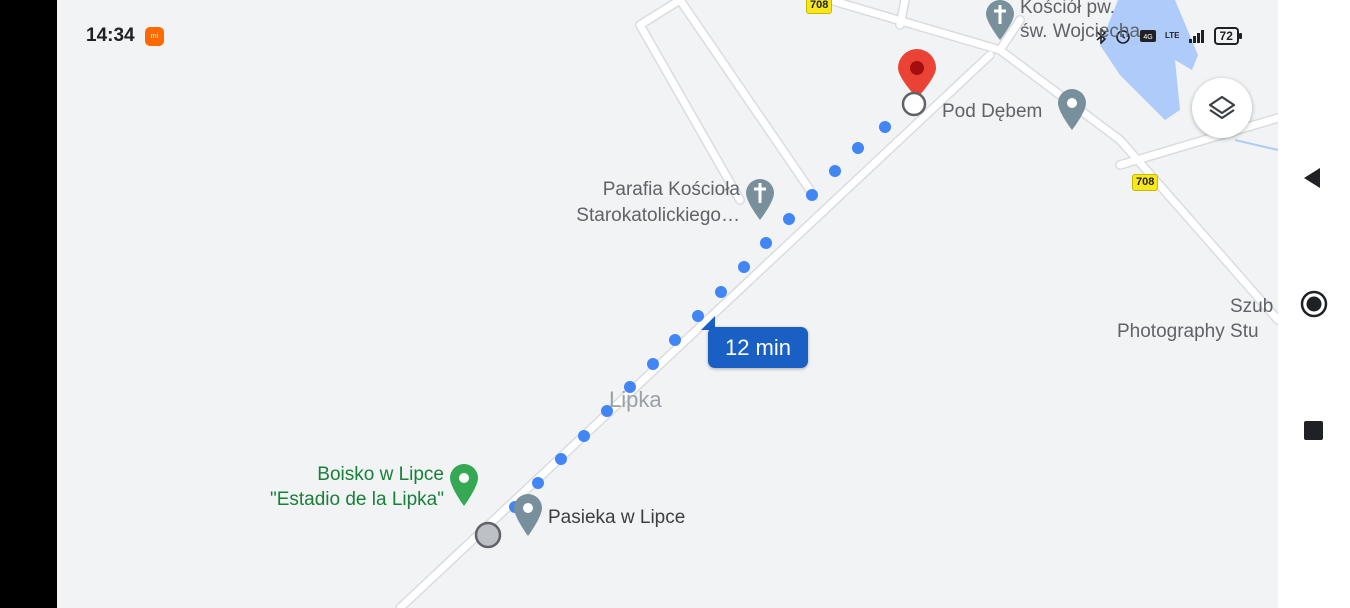 The image size is (1350, 608). I want to click on layers-icon, so click(1222, 107).